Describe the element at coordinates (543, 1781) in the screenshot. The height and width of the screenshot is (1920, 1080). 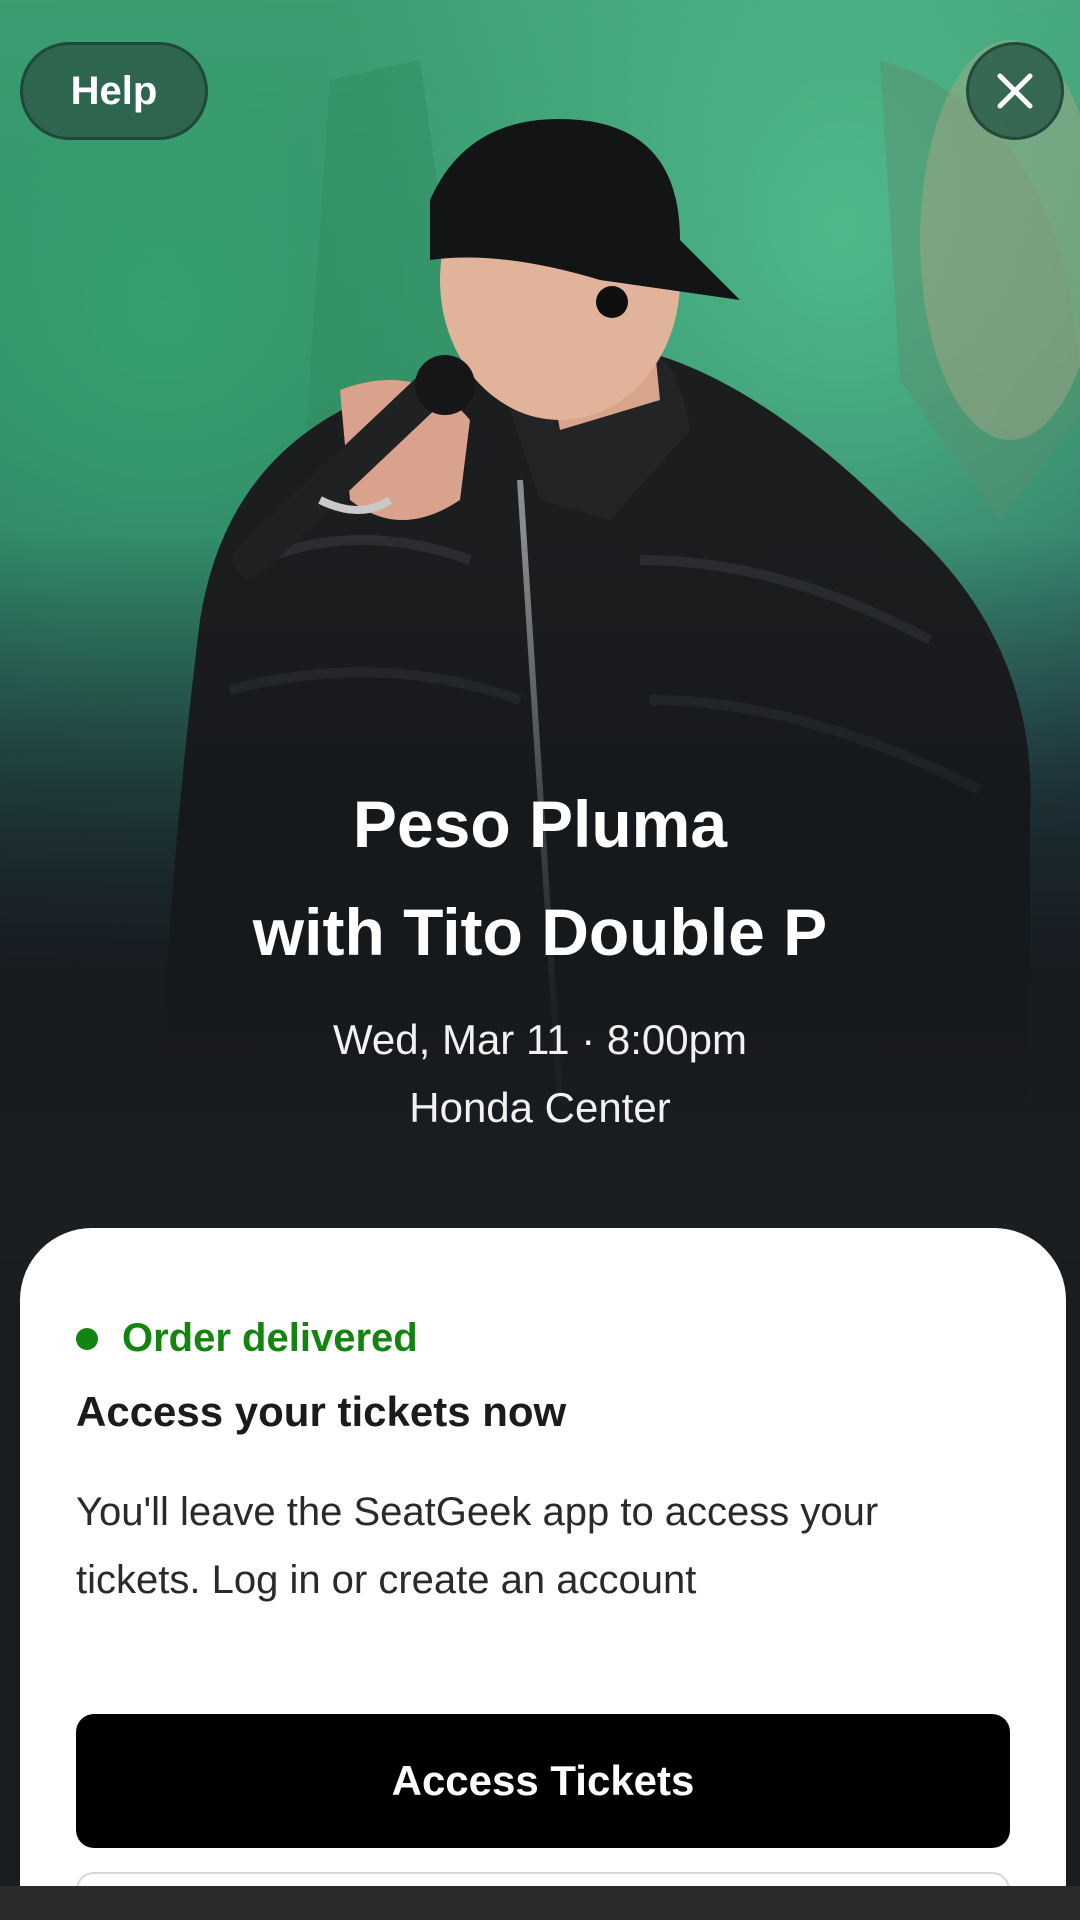
I see `access-tickets-button: Access Tickets` at that location.